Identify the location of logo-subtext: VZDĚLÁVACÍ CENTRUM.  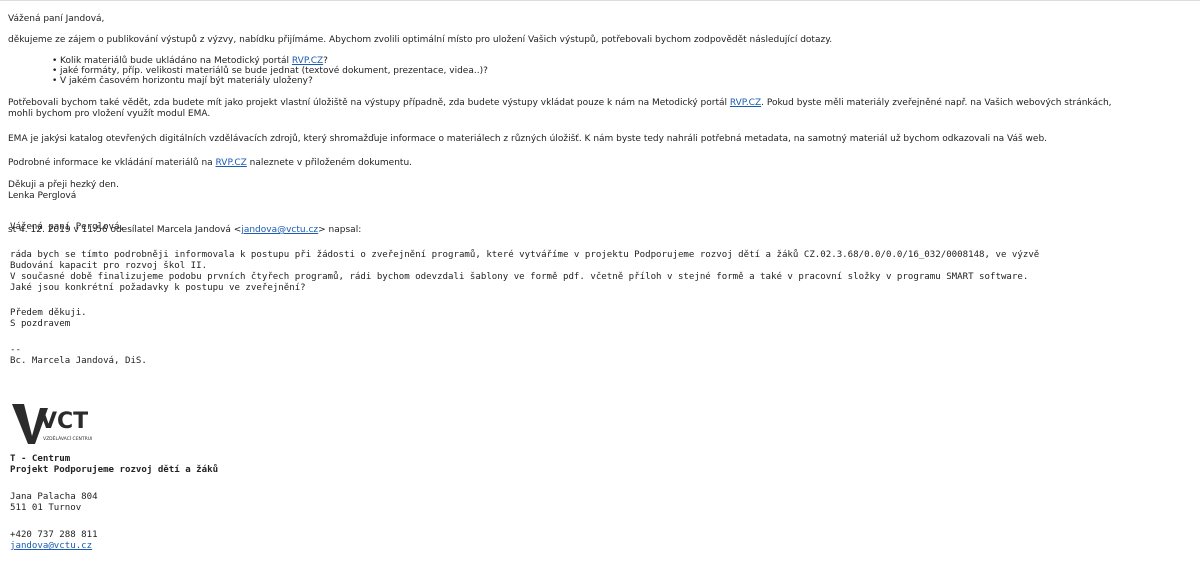
(67, 438).